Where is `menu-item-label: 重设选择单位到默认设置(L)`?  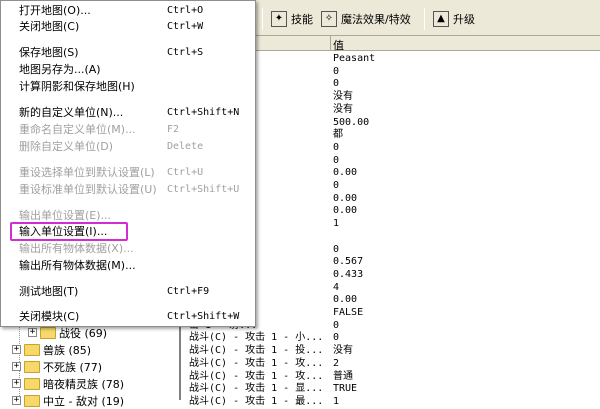 menu-item-label: 重设选择单位到默认设置(L) is located at coordinates (87, 172).